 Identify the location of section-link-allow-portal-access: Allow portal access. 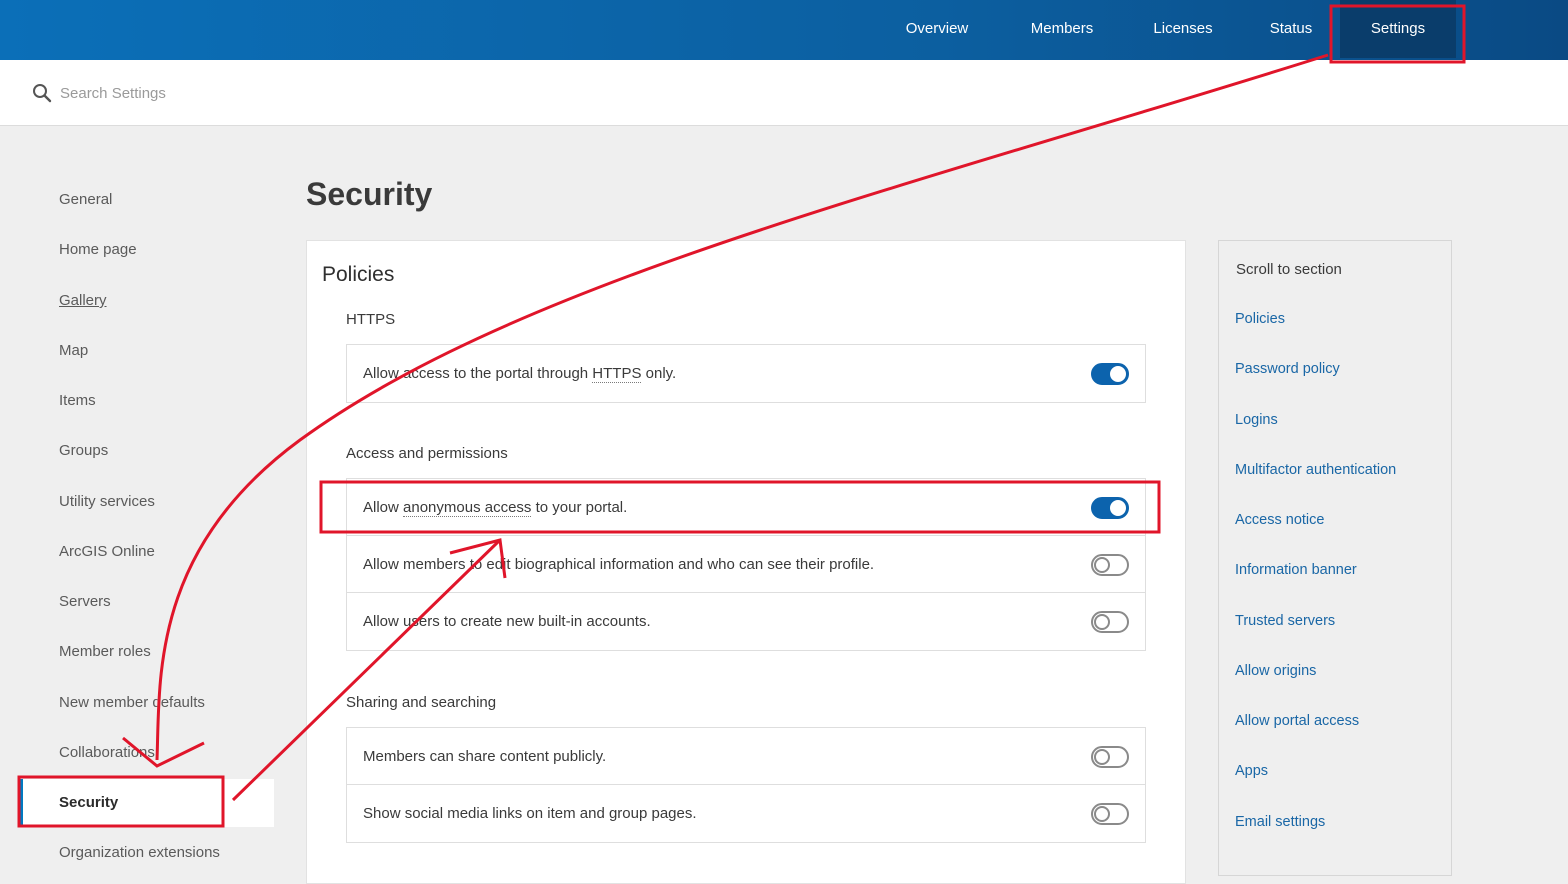
(1297, 721).